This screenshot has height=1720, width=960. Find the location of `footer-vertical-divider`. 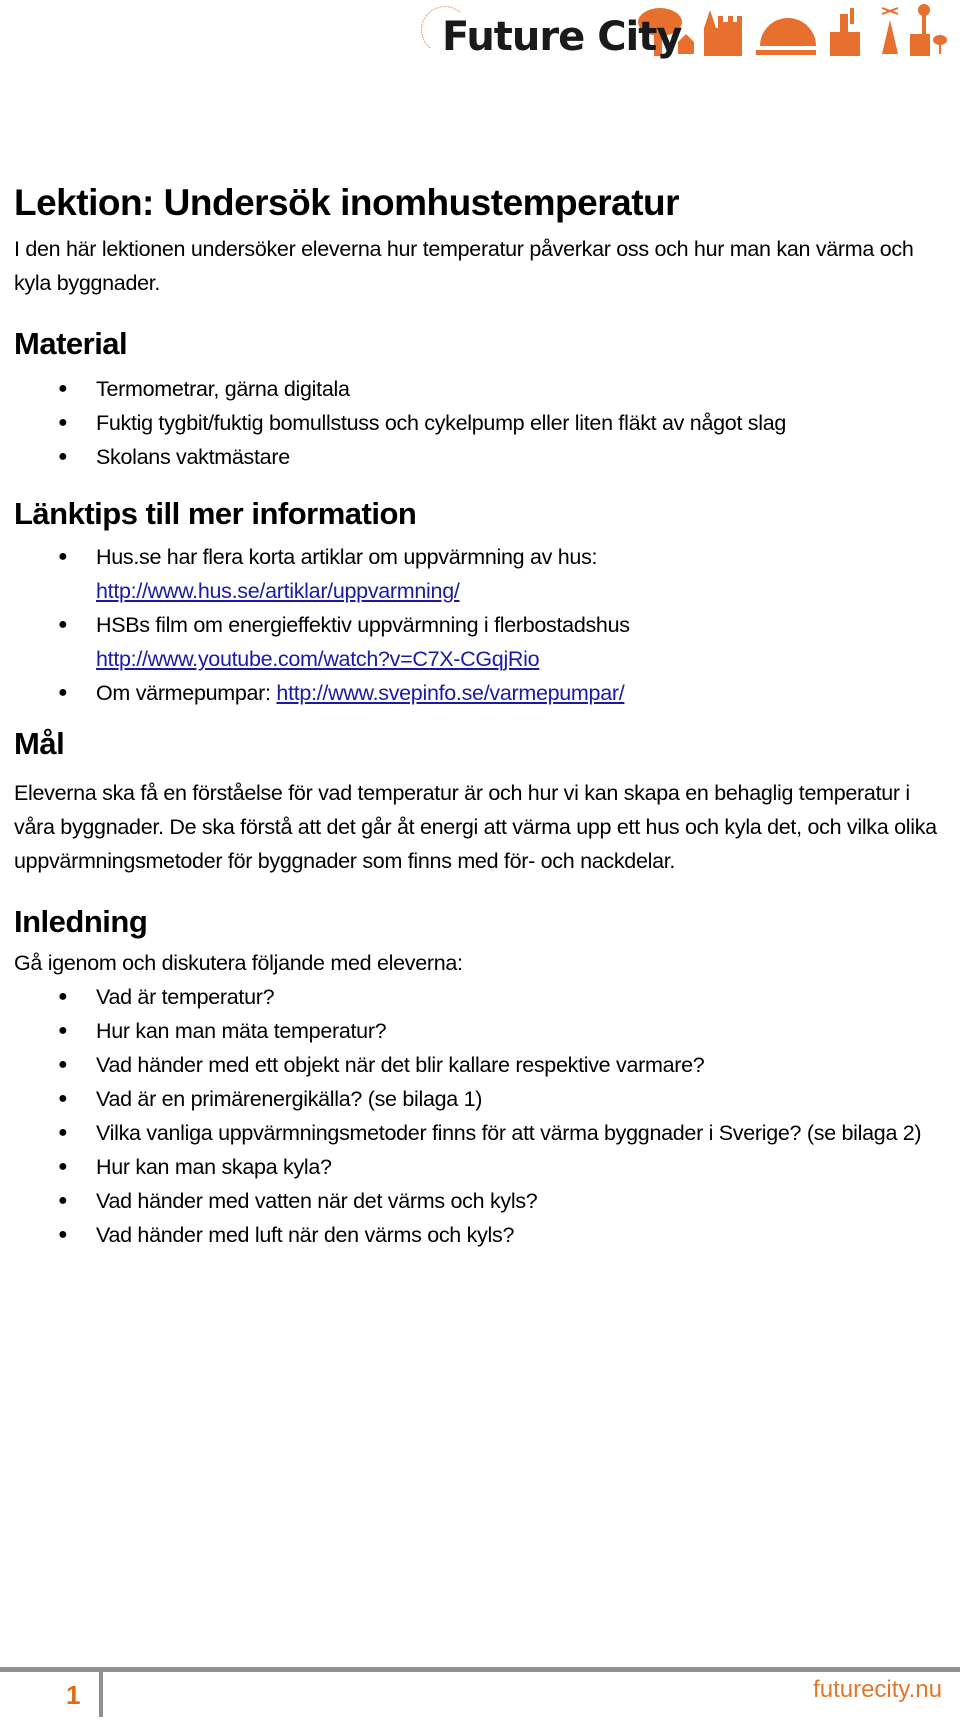

footer-vertical-divider is located at coordinates (101, 1692).